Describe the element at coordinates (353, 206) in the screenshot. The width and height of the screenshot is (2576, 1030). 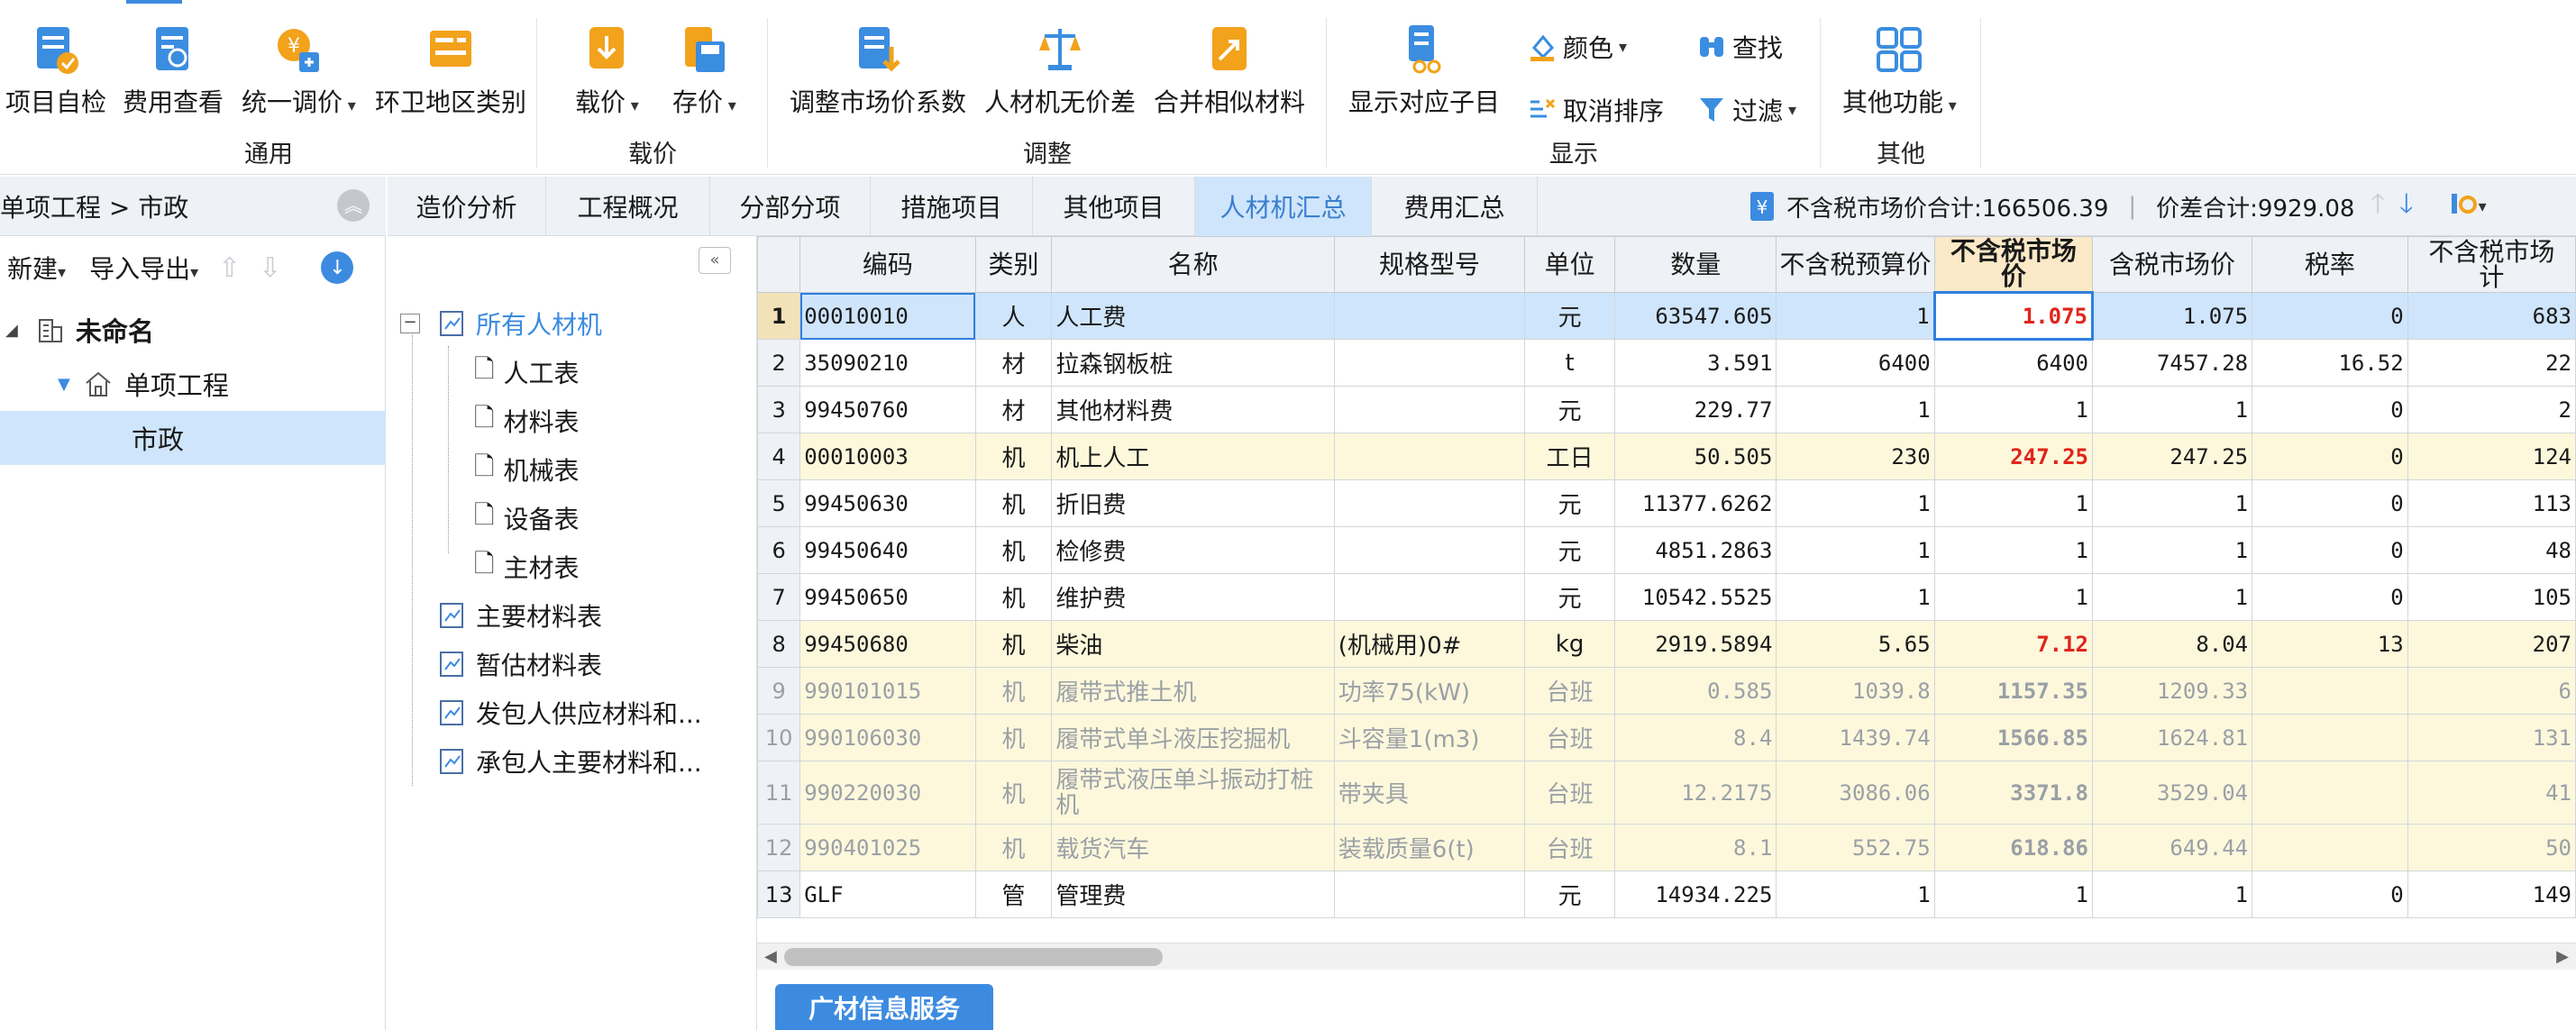
I see `collapse-up-icon: ︽` at that location.